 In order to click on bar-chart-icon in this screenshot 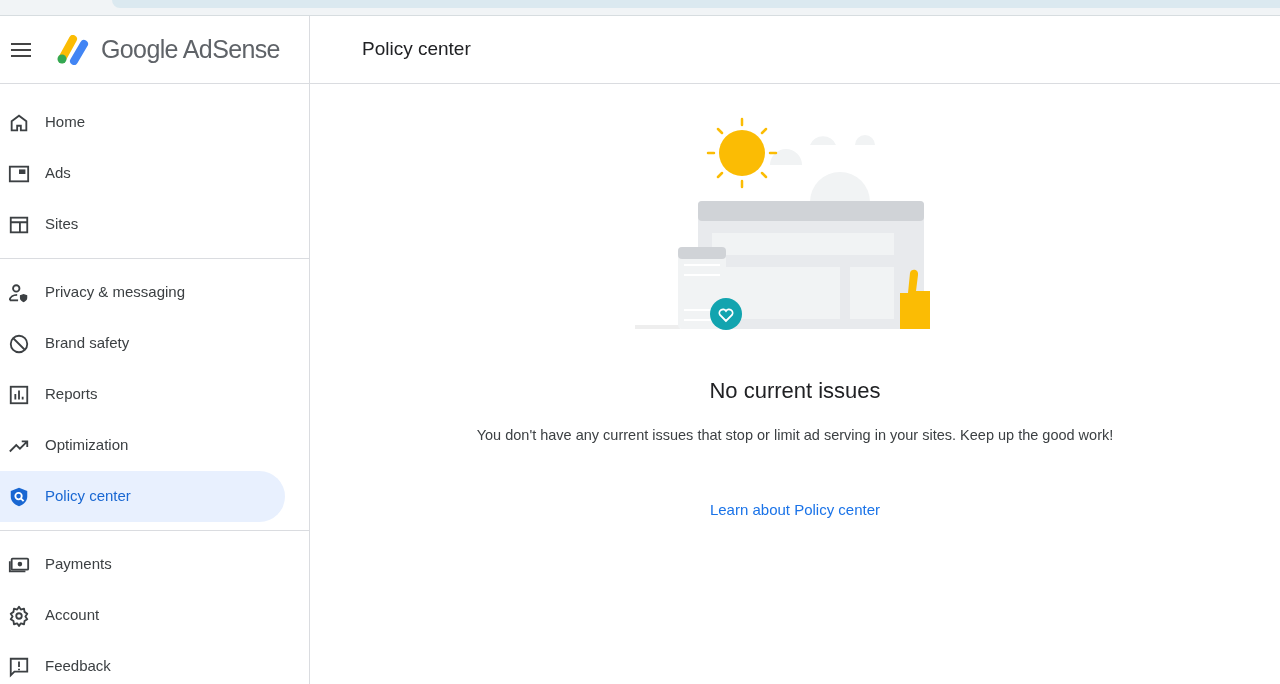, I will do `click(19, 394)`.